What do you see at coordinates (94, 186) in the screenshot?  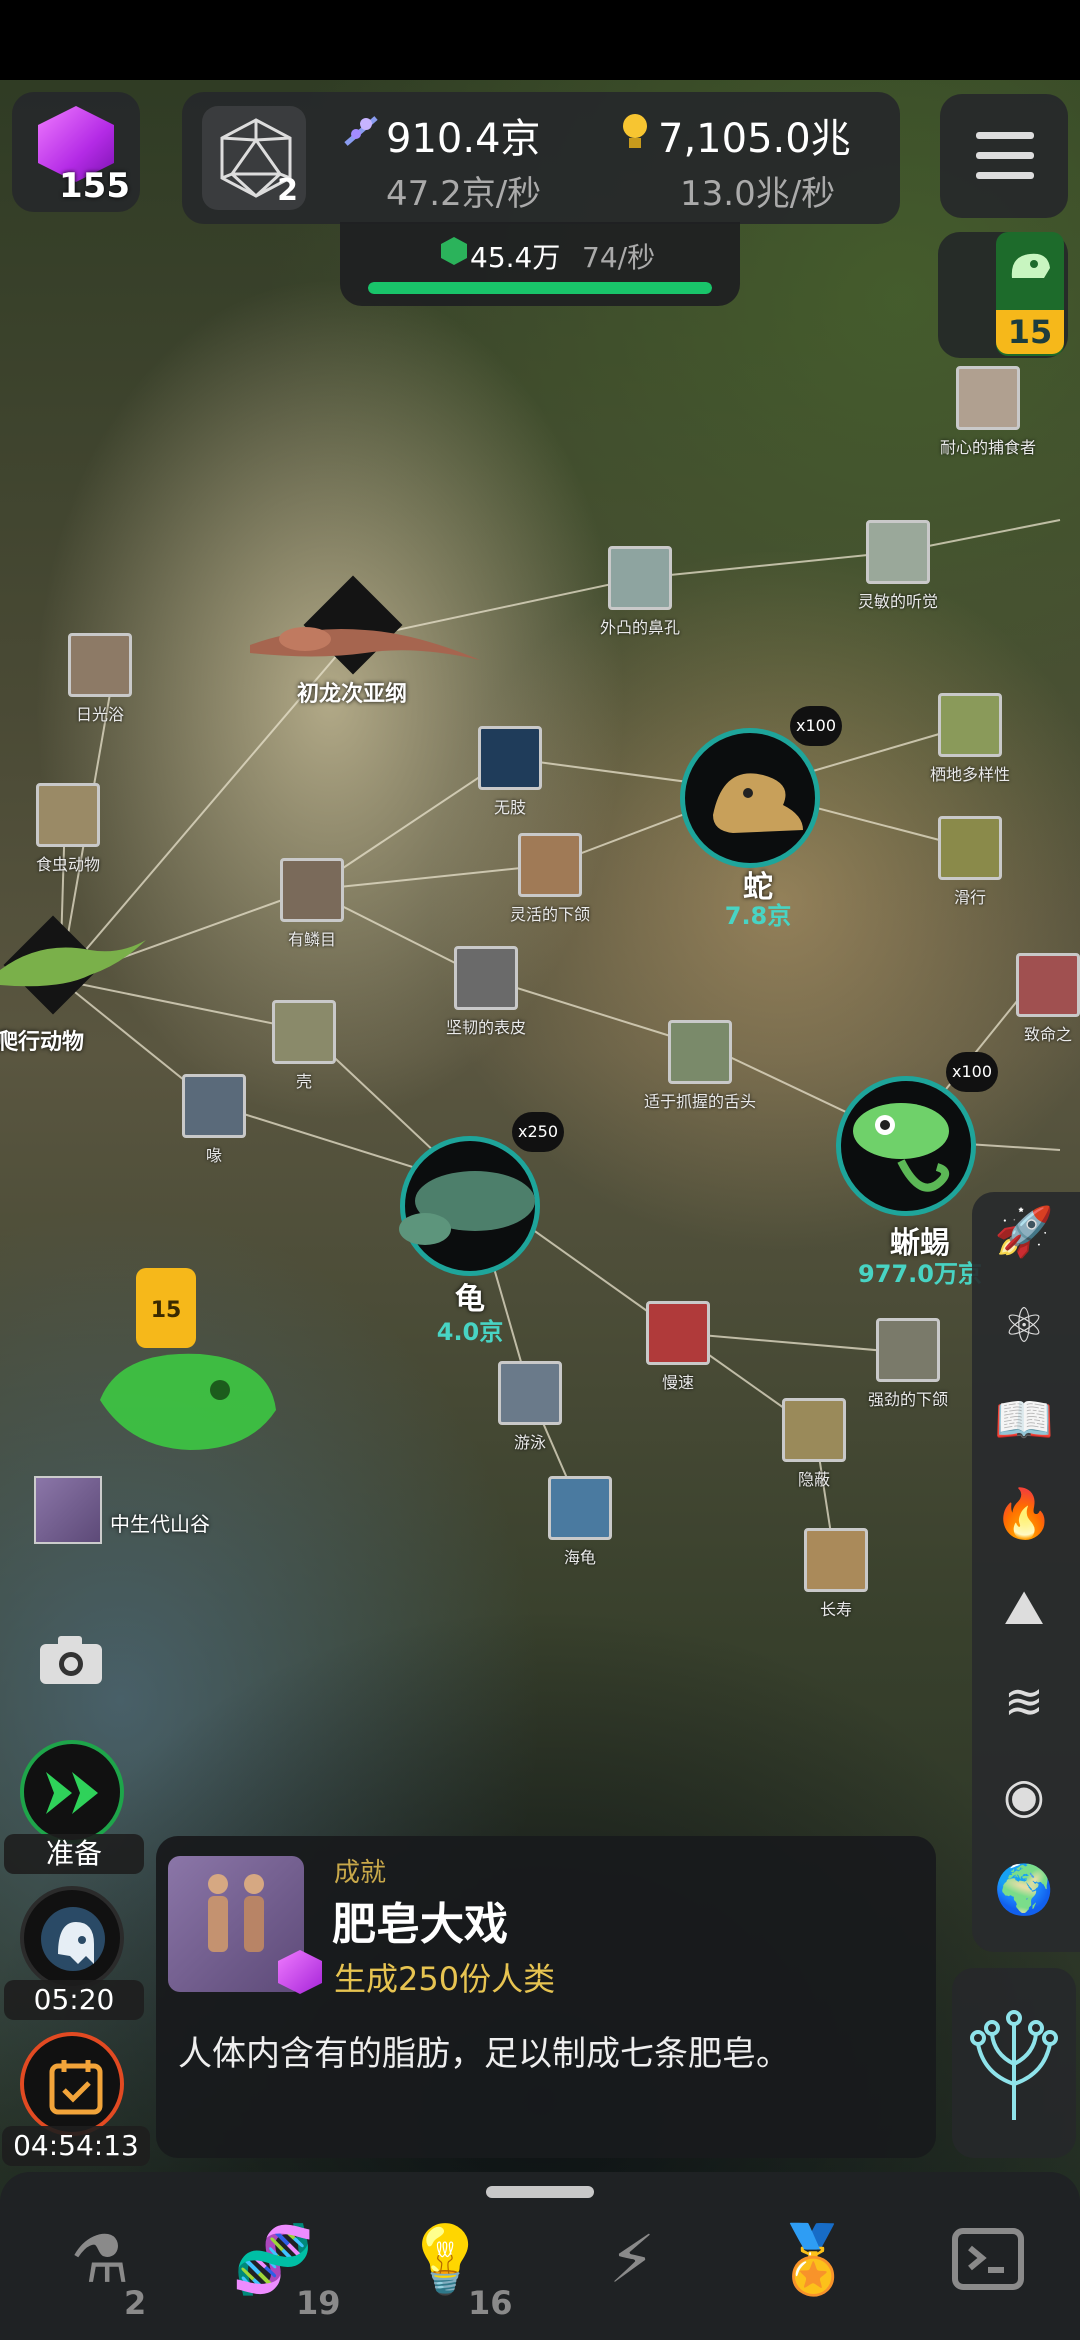 I see `cube-count: 155` at bounding box center [94, 186].